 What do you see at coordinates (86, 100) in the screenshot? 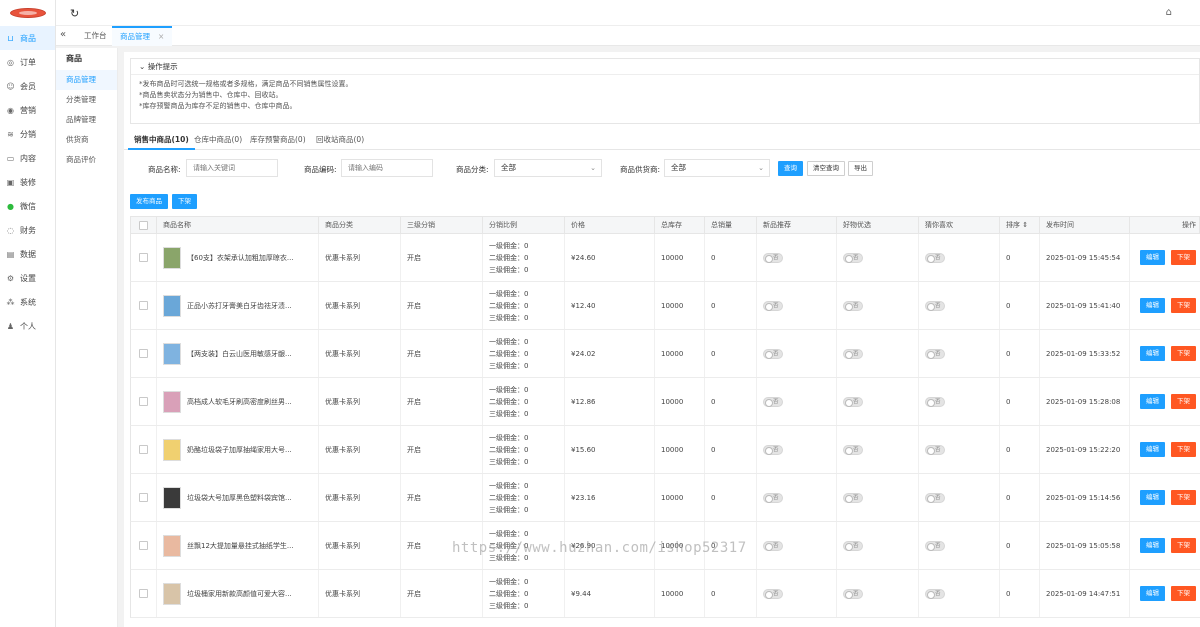
I see `subnav-item-1: 分类管理` at bounding box center [86, 100].